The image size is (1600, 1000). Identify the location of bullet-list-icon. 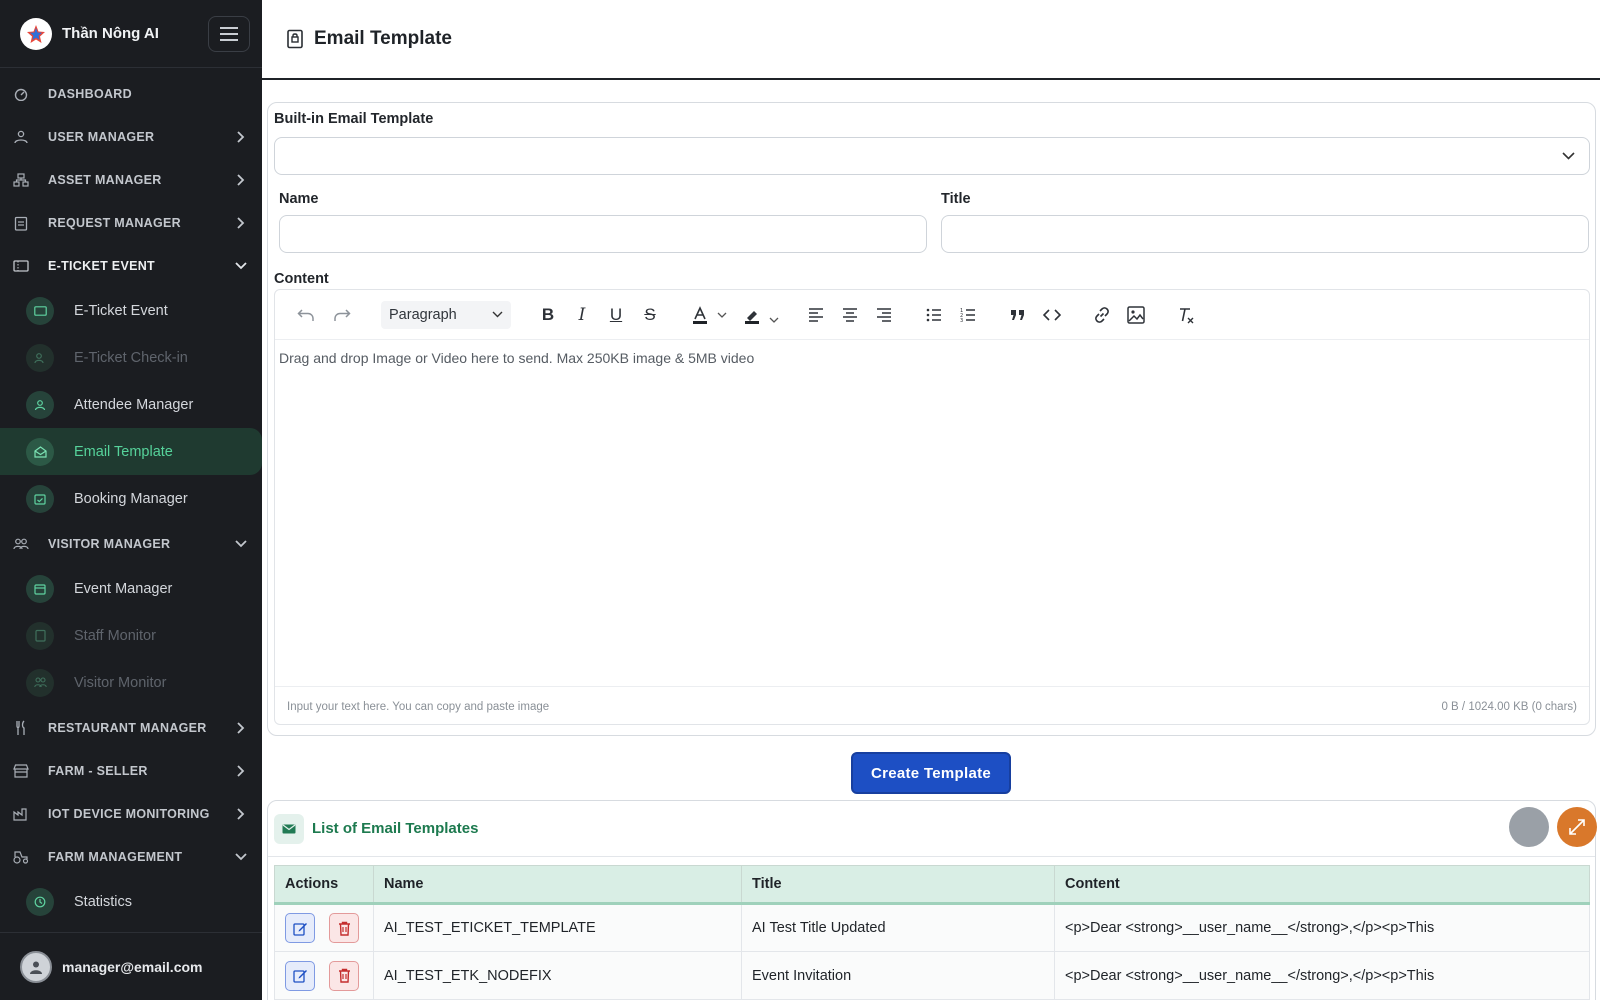
(934, 315).